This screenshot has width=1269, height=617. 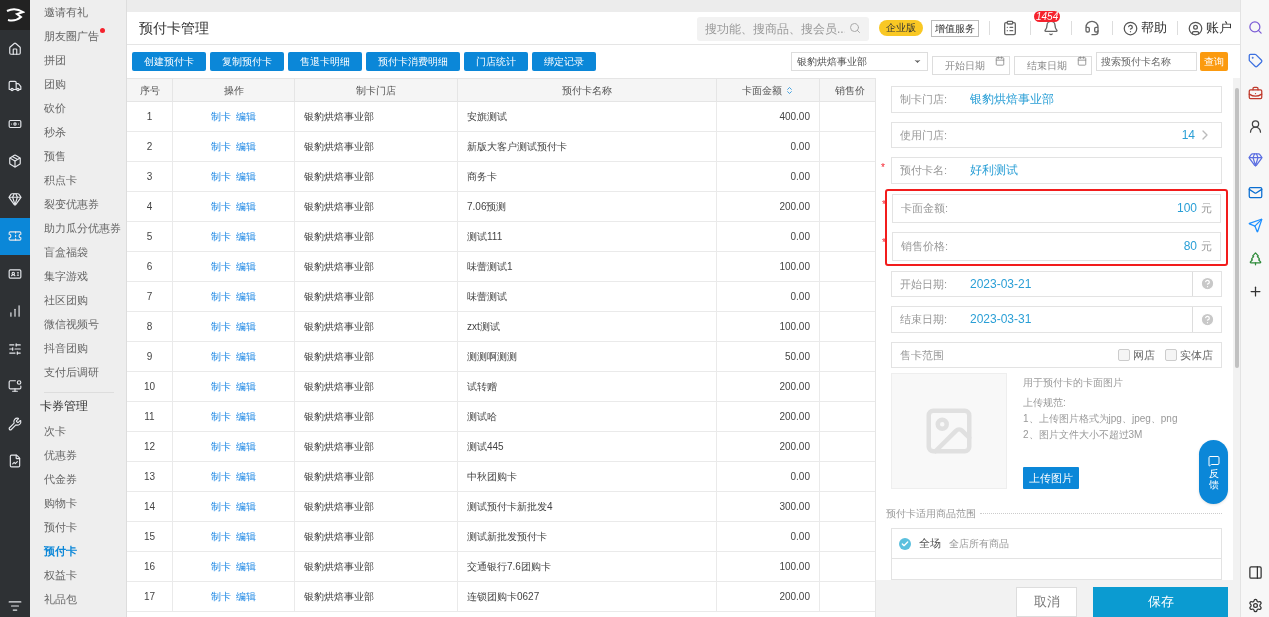 I want to click on submenu-item: 权益卡, so click(x=60, y=575).